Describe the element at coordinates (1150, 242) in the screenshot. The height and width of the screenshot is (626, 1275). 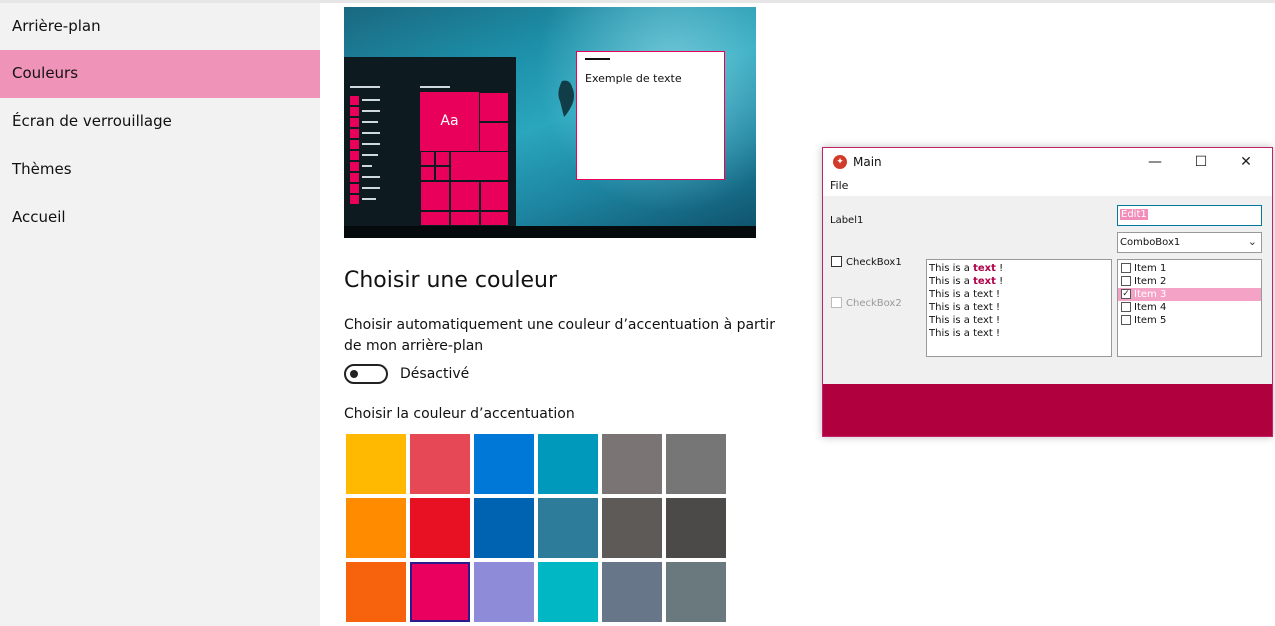
I see `combobox1-value: ComboBox1` at that location.